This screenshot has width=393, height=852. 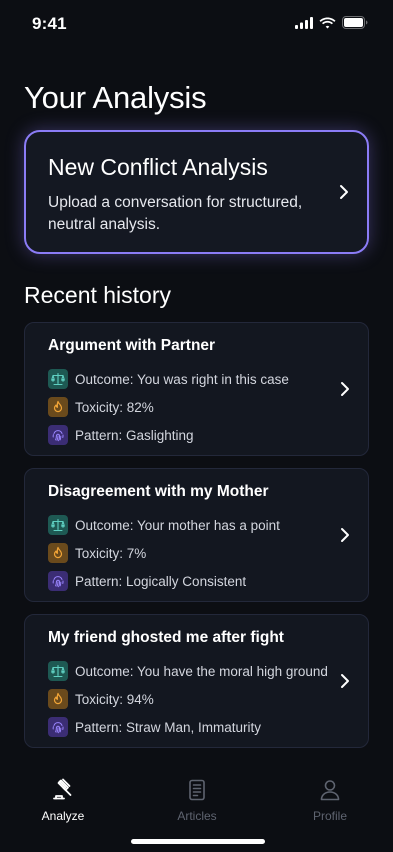 I want to click on new-analysis-title: New Conflict Analysis, so click(x=158, y=167).